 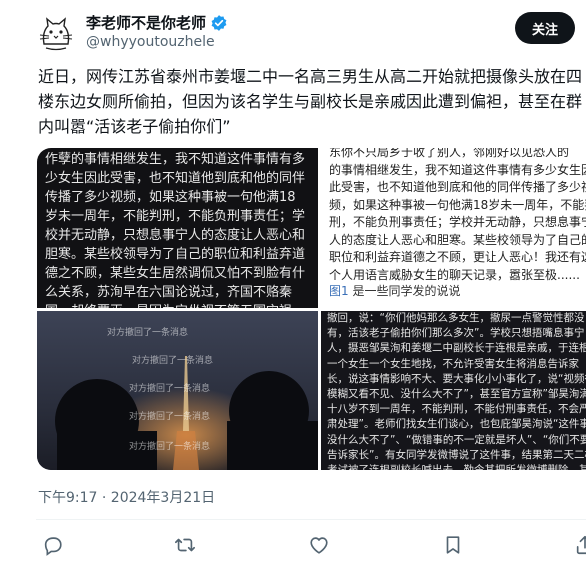 I want to click on image-2-caption-fig: 图1, so click(x=339, y=291).